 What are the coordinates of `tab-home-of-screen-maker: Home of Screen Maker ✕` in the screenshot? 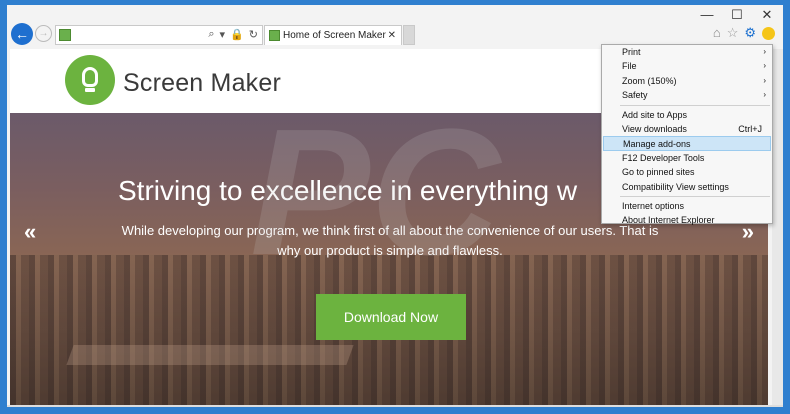 It's located at (333, 35).